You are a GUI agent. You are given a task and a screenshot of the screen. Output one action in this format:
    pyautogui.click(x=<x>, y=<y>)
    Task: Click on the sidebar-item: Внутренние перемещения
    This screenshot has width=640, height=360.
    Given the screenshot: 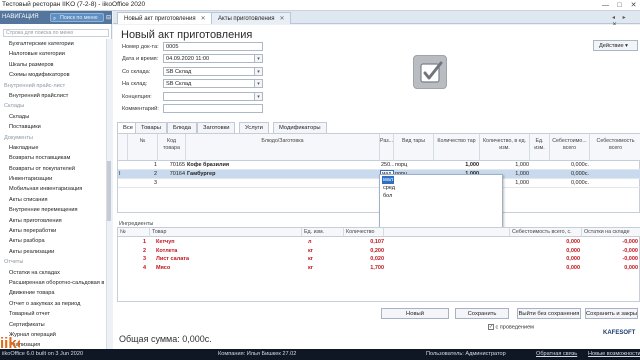 What is the action you would take?
    pyautogui.click(x=53, y=210)
    